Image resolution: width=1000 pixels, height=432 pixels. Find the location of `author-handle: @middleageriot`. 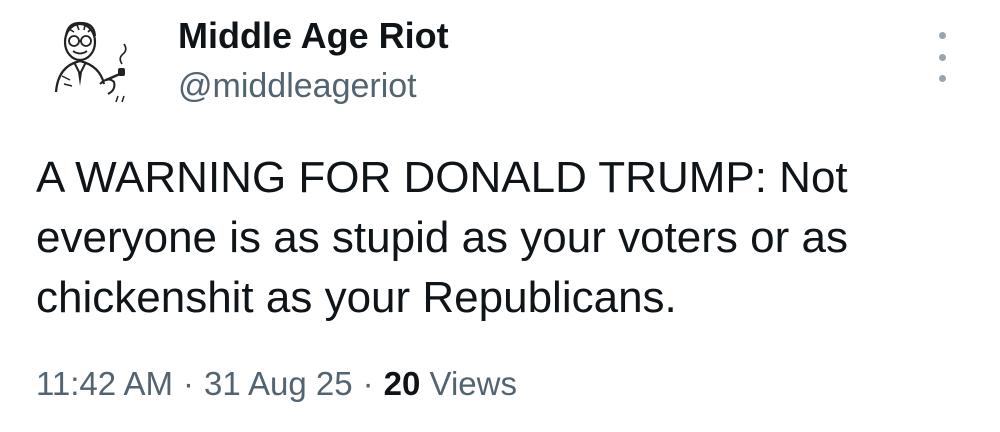

author-handle: @middleageriot is located at coordinates (297, 86).